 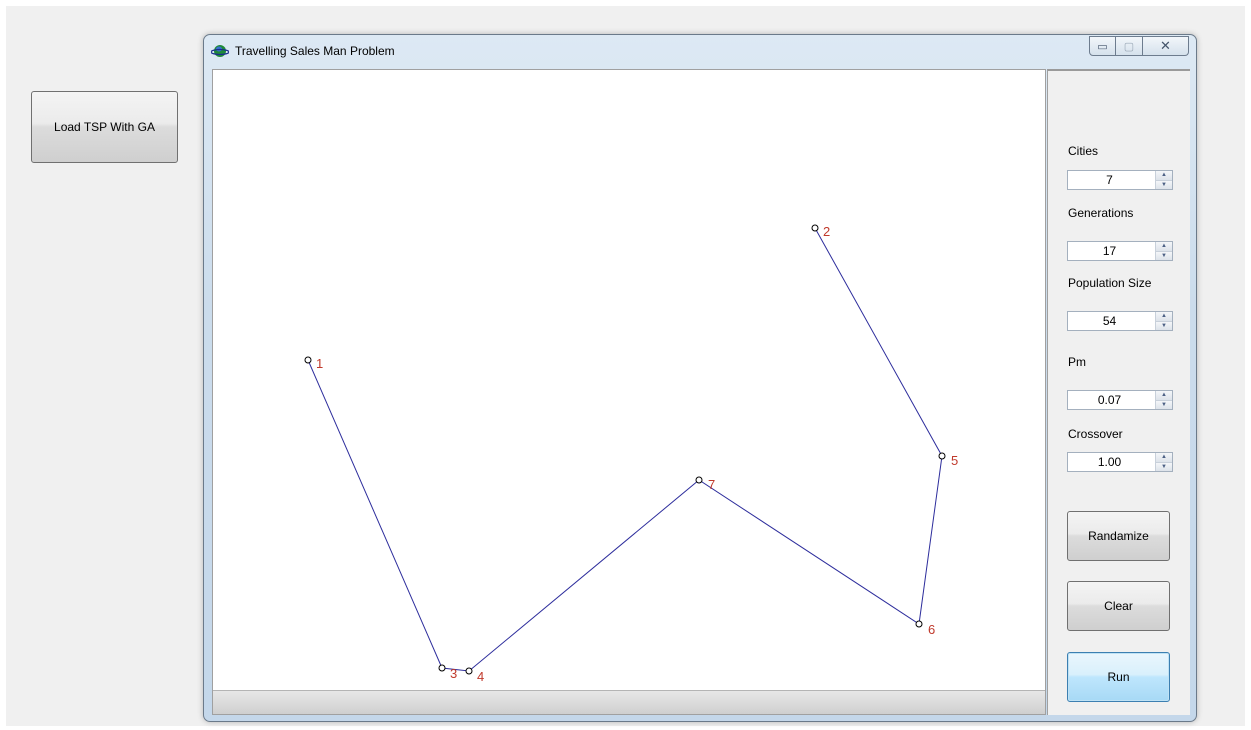 I want to click on maximize-button: ▢, so click(x=1129, y=46).